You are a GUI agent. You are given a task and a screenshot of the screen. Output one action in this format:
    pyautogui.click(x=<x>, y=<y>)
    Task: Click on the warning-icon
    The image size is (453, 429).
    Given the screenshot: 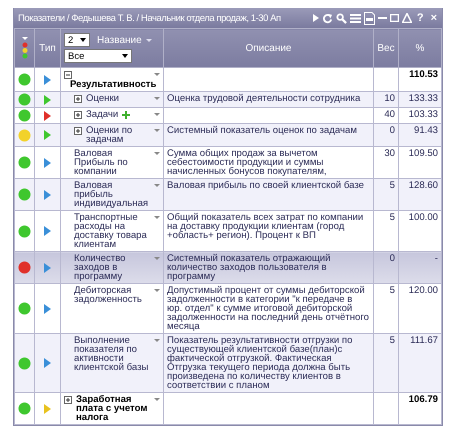 What is the action you would take?
    pyautogui.click(x=407, y=18)
    